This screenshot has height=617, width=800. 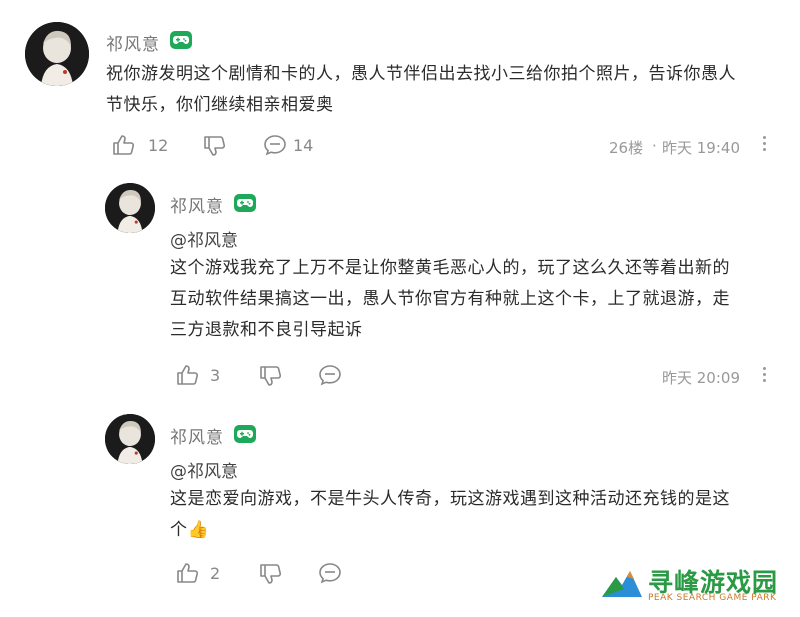 What do you see at coordinates (215, 573) in the screenshot?
I see `like-count: 2` at bounding box center [215, 573].